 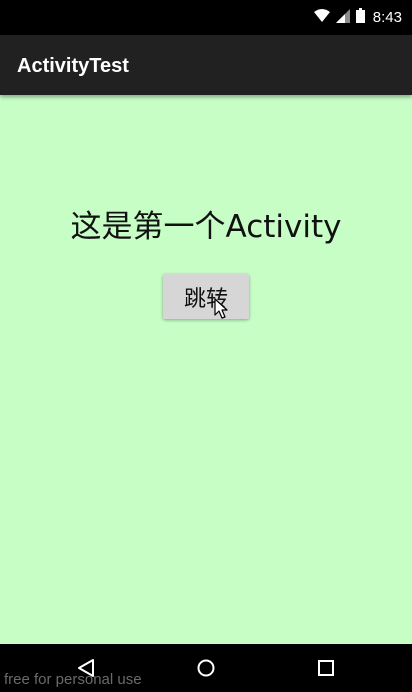 I want to click on wifi-icon, so click(x=321, y=17).